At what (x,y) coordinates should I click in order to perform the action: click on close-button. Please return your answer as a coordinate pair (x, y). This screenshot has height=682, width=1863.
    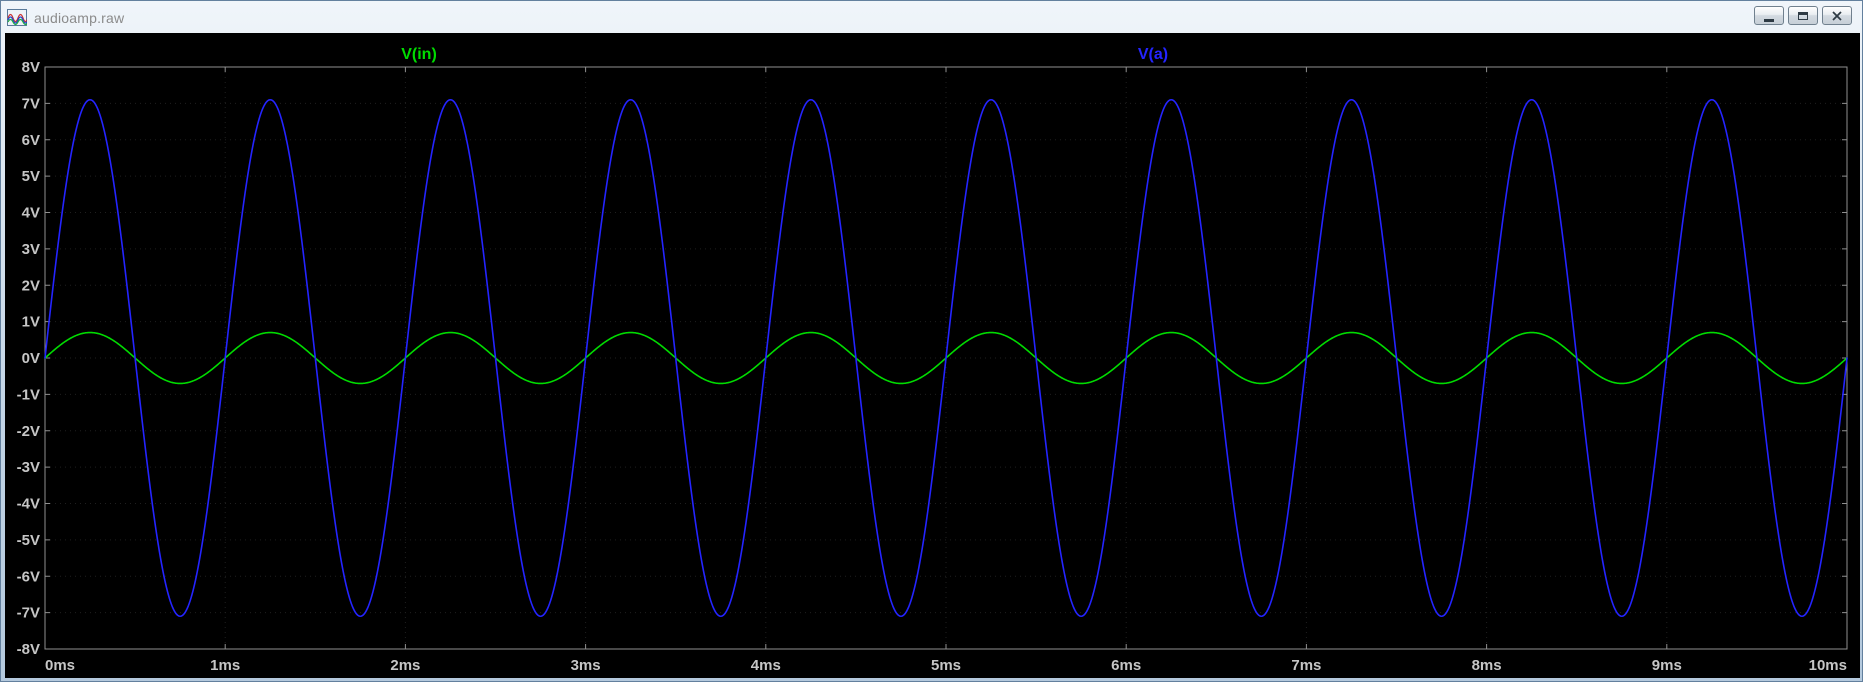
    Looking at the image, I should click on (1837, 15).